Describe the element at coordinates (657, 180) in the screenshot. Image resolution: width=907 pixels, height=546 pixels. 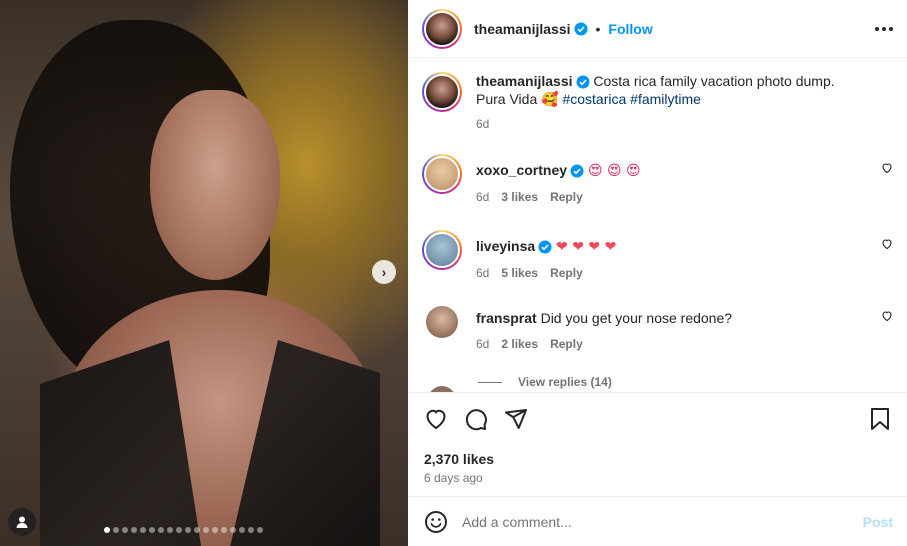
I see `comment-item: xoxo_cortney 😍 😍 😍 6d 3 likes Reply` at that location.